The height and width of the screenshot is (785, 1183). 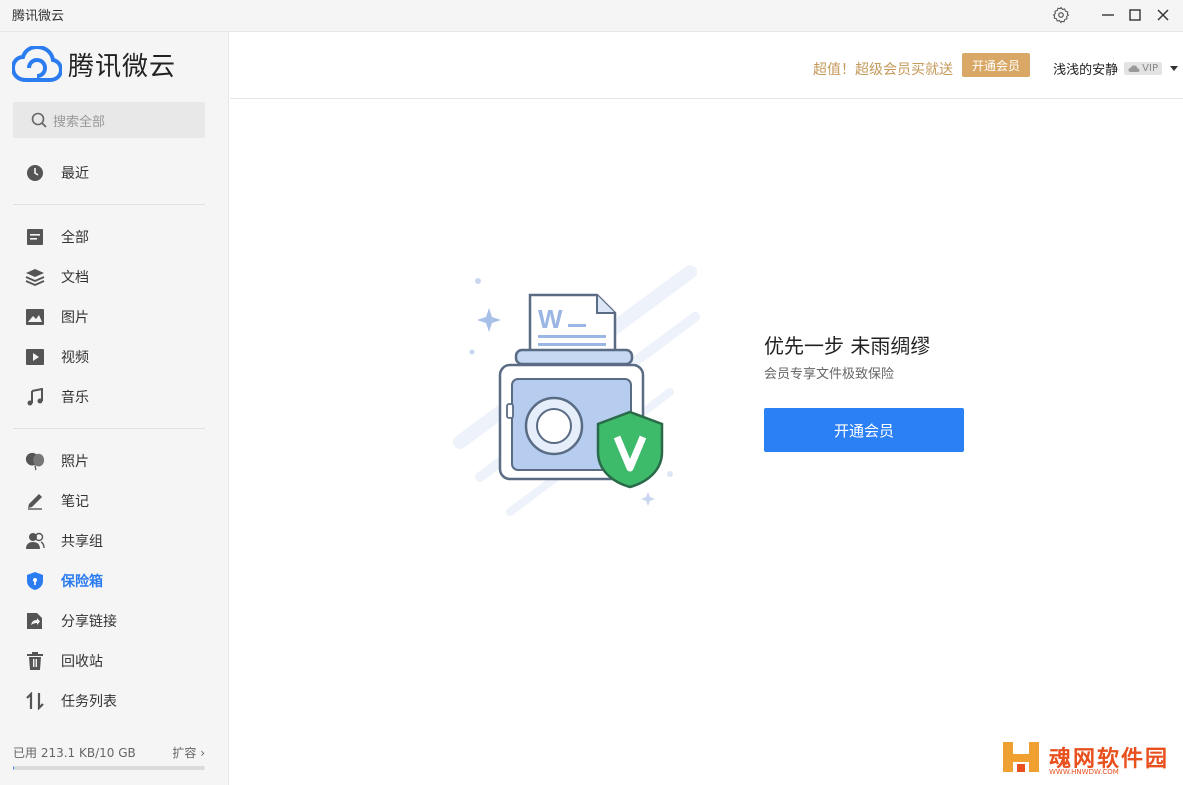 I want to click on file-icon, so click(x=35, y=237).